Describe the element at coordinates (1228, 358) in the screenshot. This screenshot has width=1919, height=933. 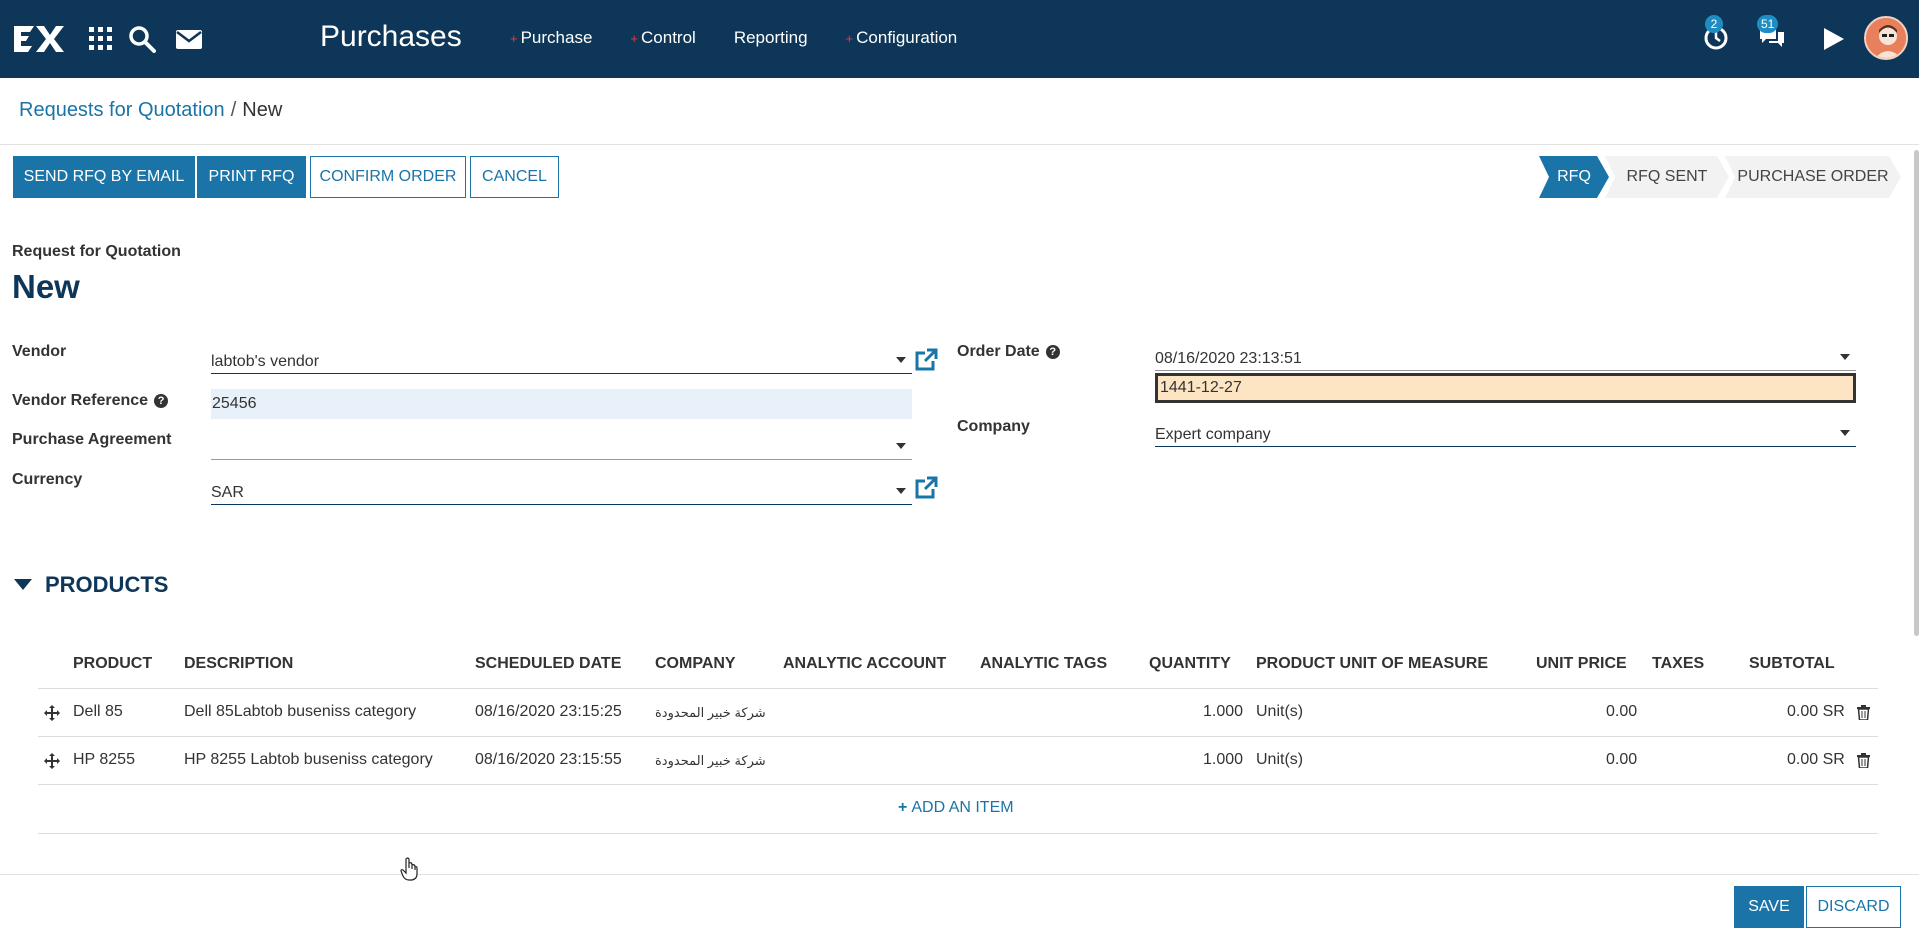
I see `order-date-value: 08/16/2020 23:13:51` at that location.